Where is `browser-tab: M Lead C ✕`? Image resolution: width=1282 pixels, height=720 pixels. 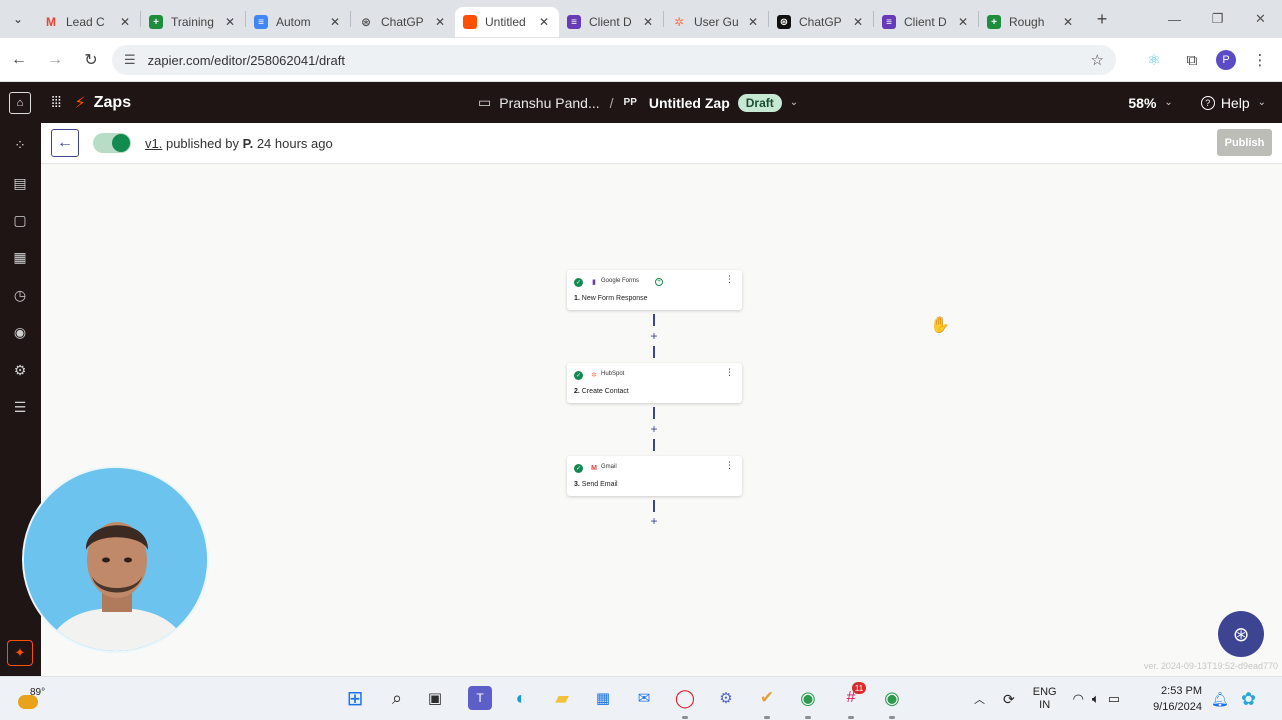
browser-tab: M Lead C ✕ is located at coordinates (88, 22).